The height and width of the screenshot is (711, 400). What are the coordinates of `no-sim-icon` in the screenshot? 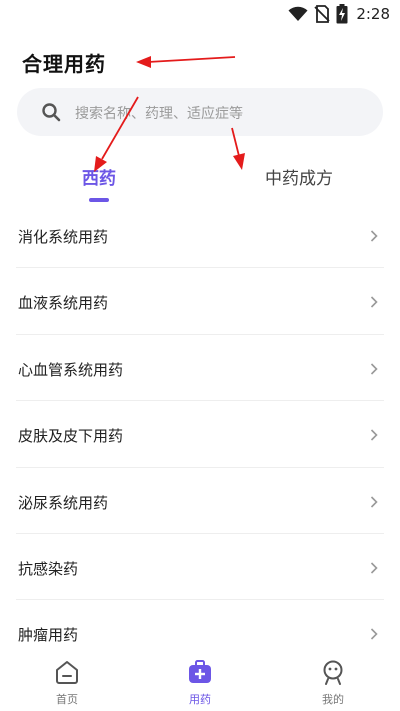 It's located at (322, 14).